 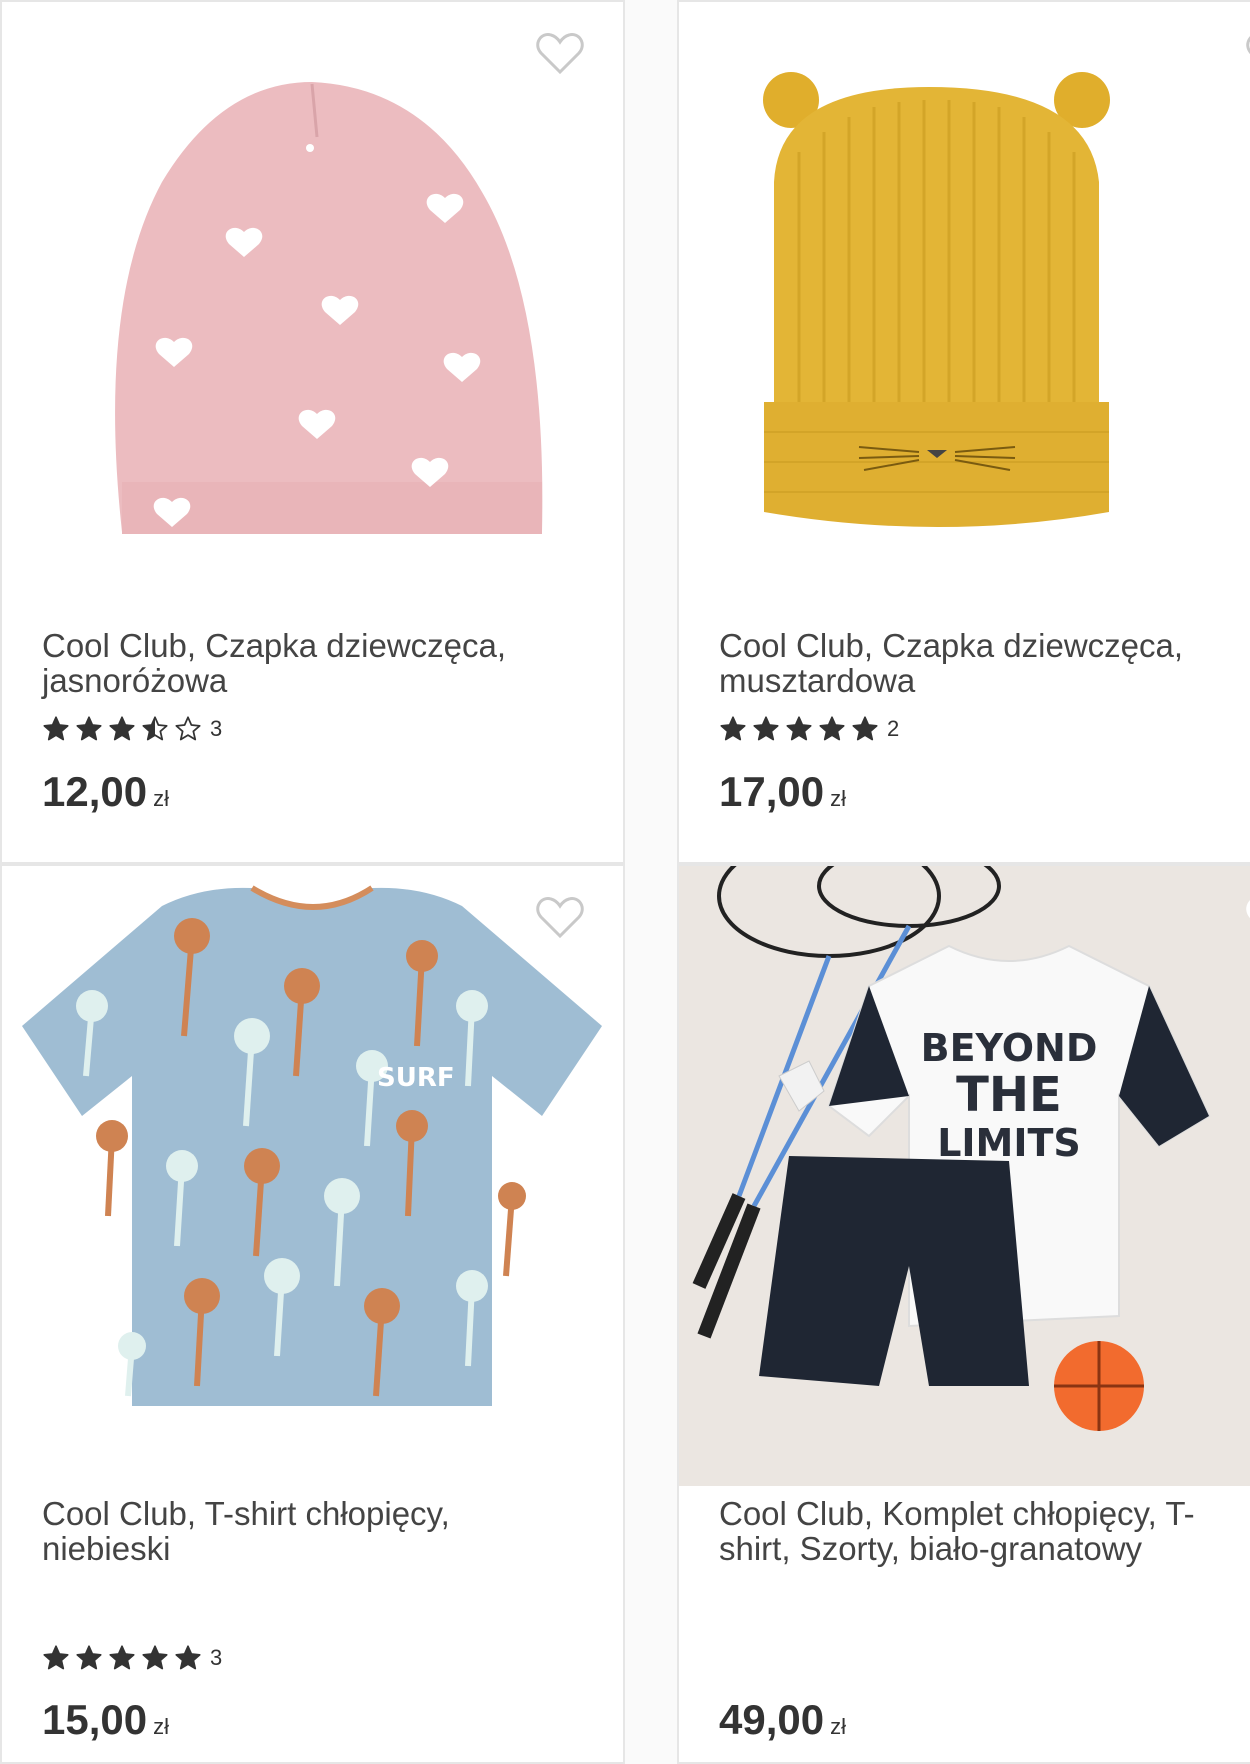 What do you see at coordinates (893, 728) in the screenshot?
I see `review-count: 2` at bounding box center [893, 728].